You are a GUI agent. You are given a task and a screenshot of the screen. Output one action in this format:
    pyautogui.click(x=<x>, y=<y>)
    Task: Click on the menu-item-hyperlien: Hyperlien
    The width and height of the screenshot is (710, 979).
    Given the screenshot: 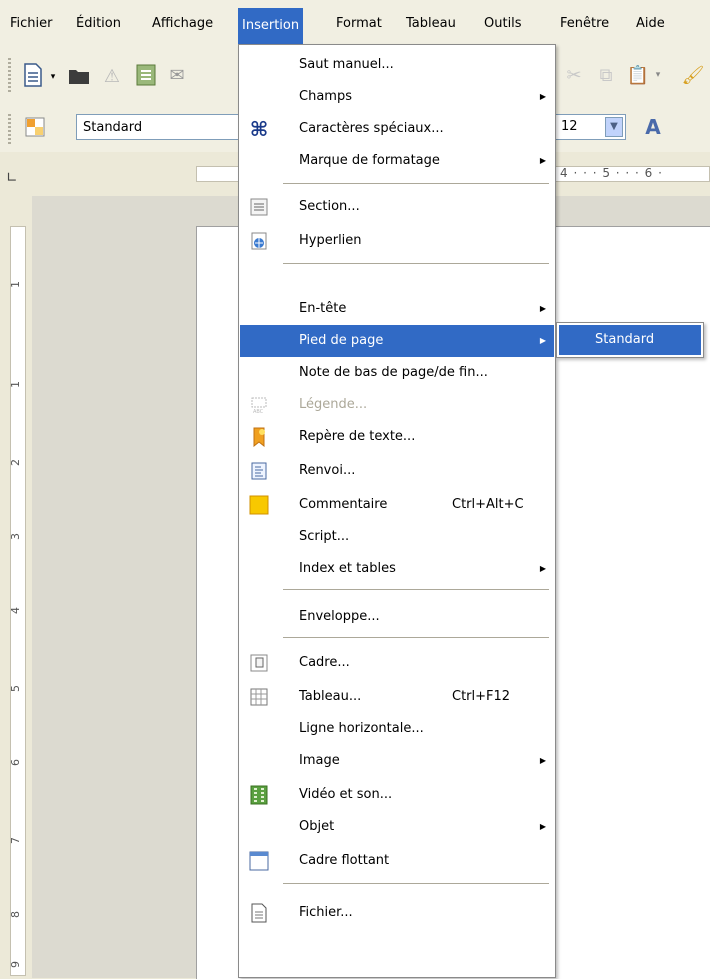 What is the action you would take?
    pyautogui.click(x=397, y=241)
    